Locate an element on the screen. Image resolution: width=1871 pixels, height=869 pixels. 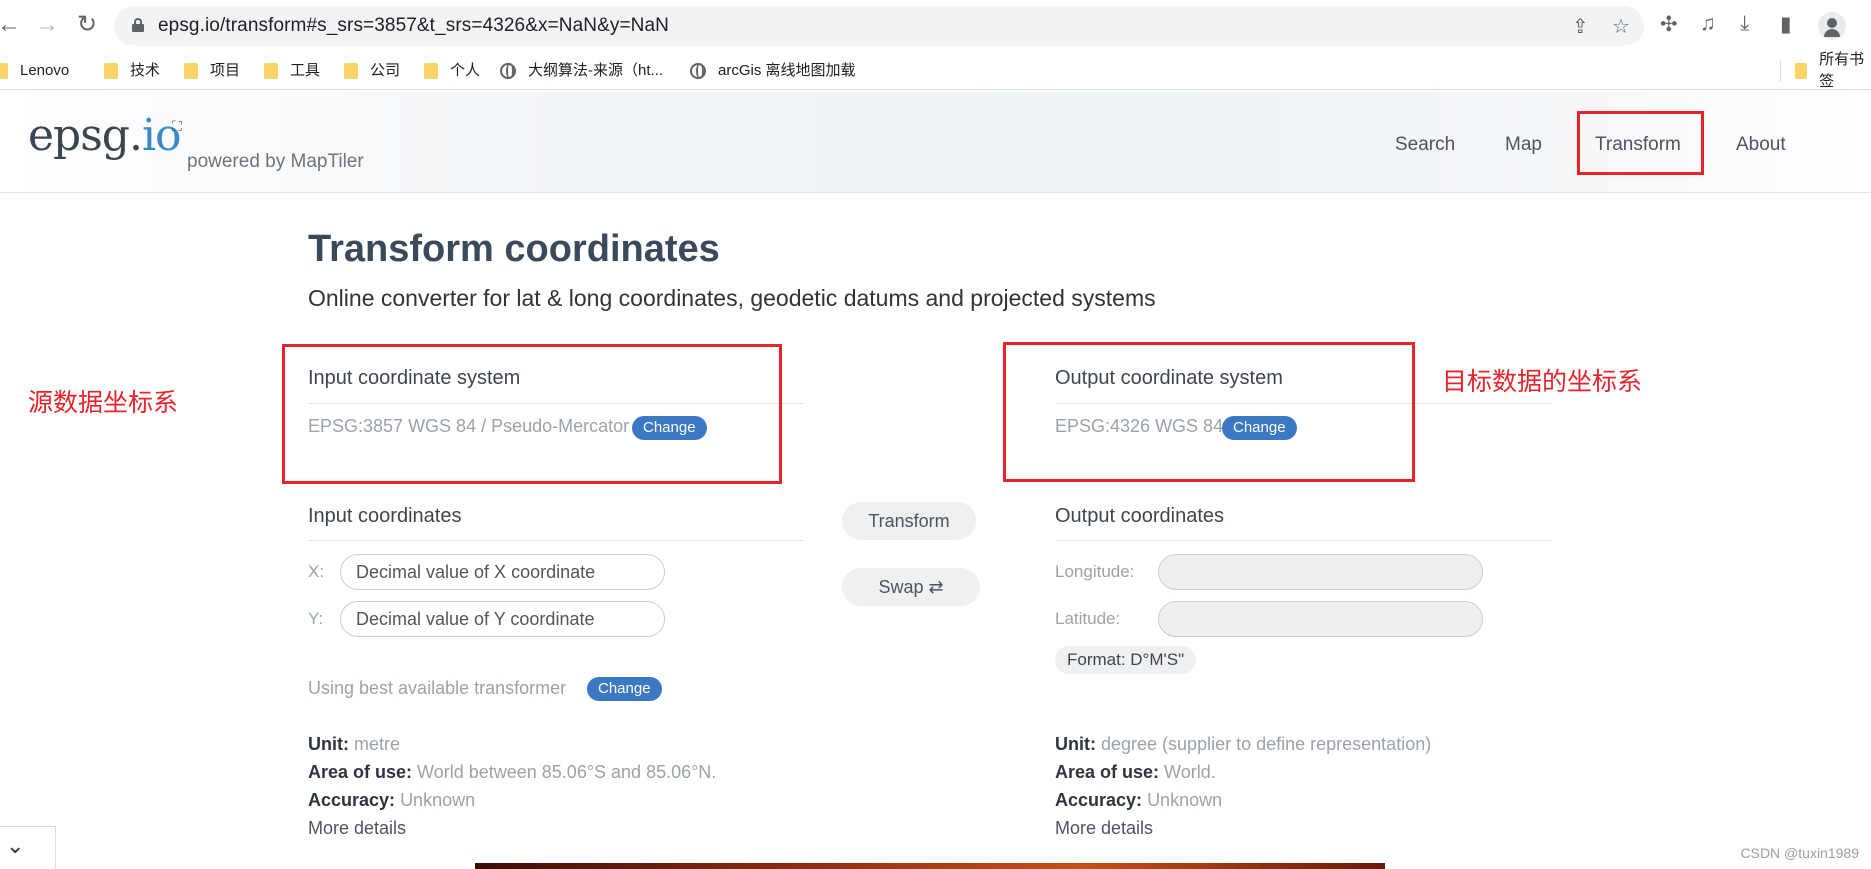
longitude-label: Longitude: is located at coordinates (1095, 571).